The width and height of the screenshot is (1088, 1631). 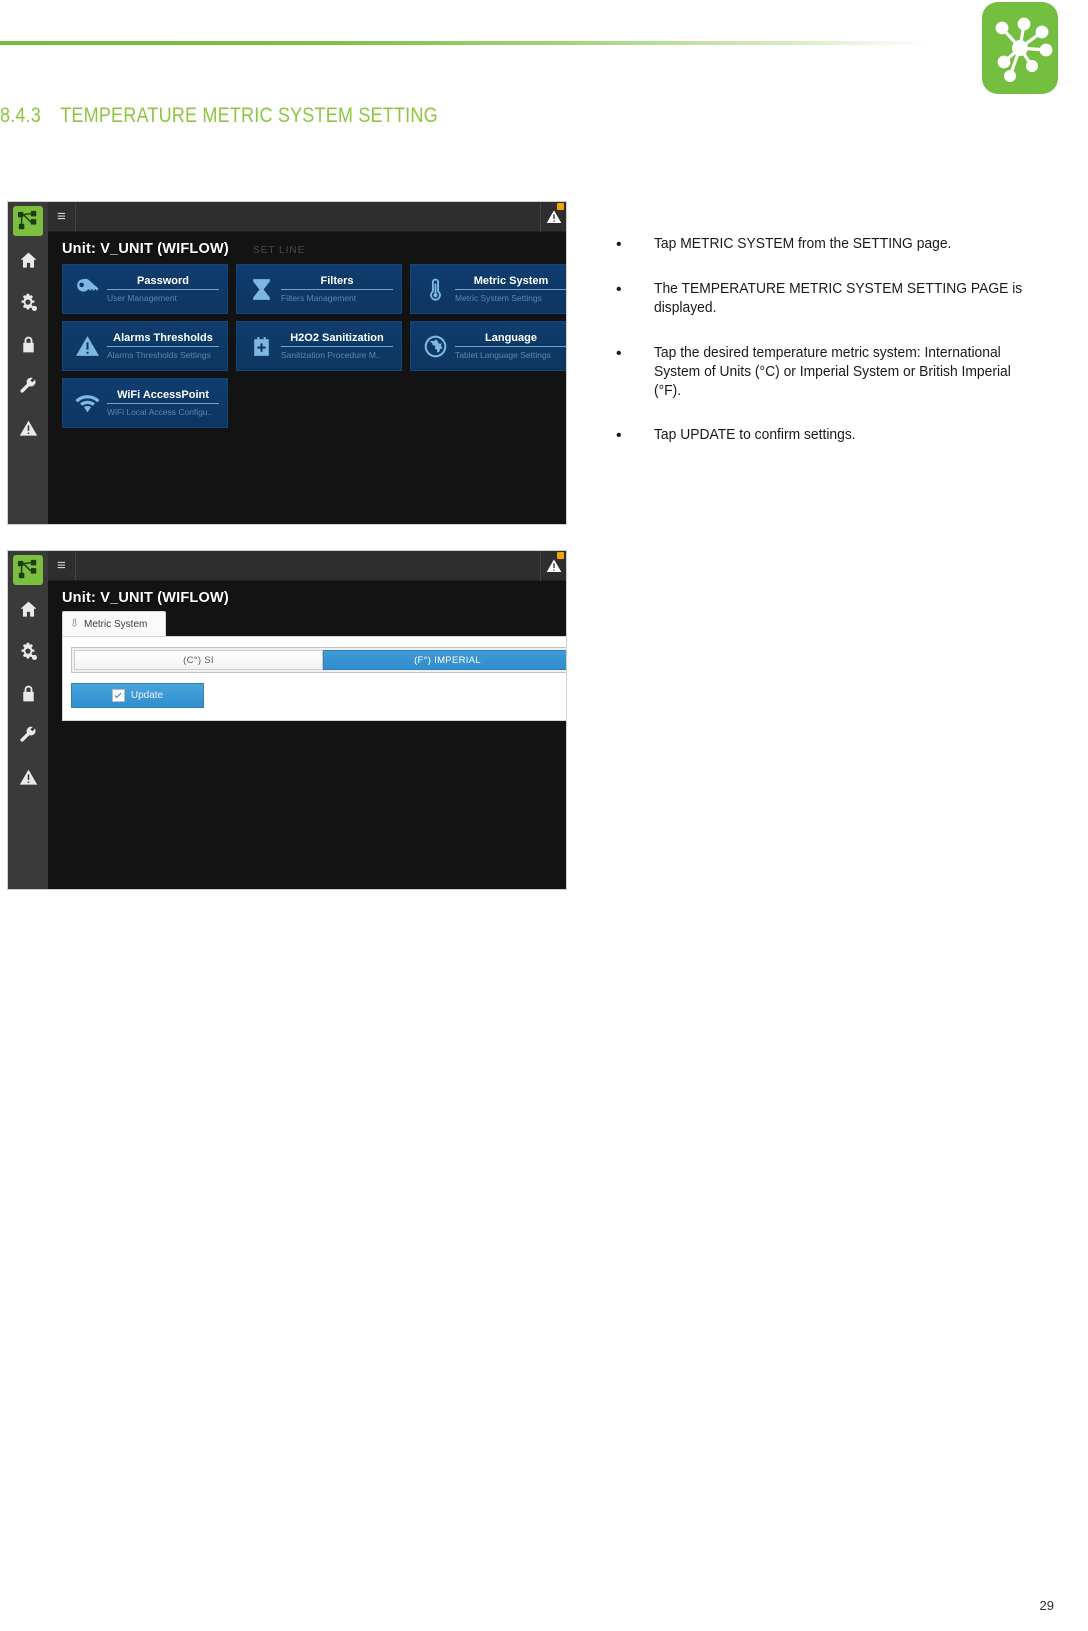 What do you see at coordinates (159, 355) in the screenshot?
I see `tile-subtitle: Alarms Thresholds Settings` at bounding box center [159, 355].